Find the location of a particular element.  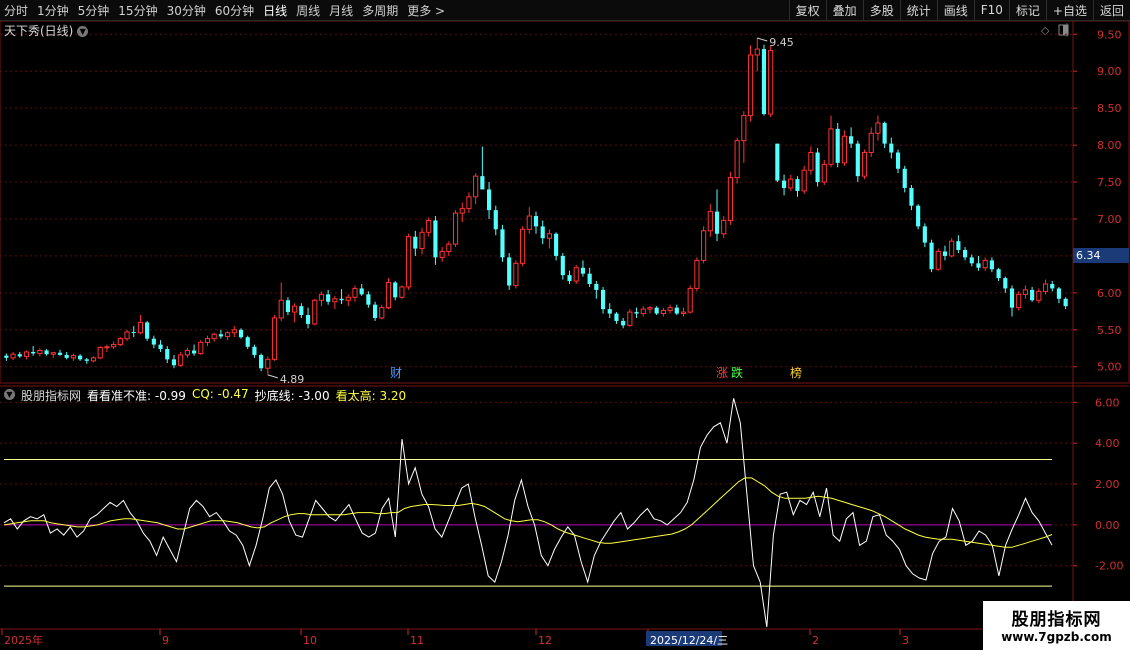

indicator-settings-icon: ▼ is located at coordinates (9, 394).